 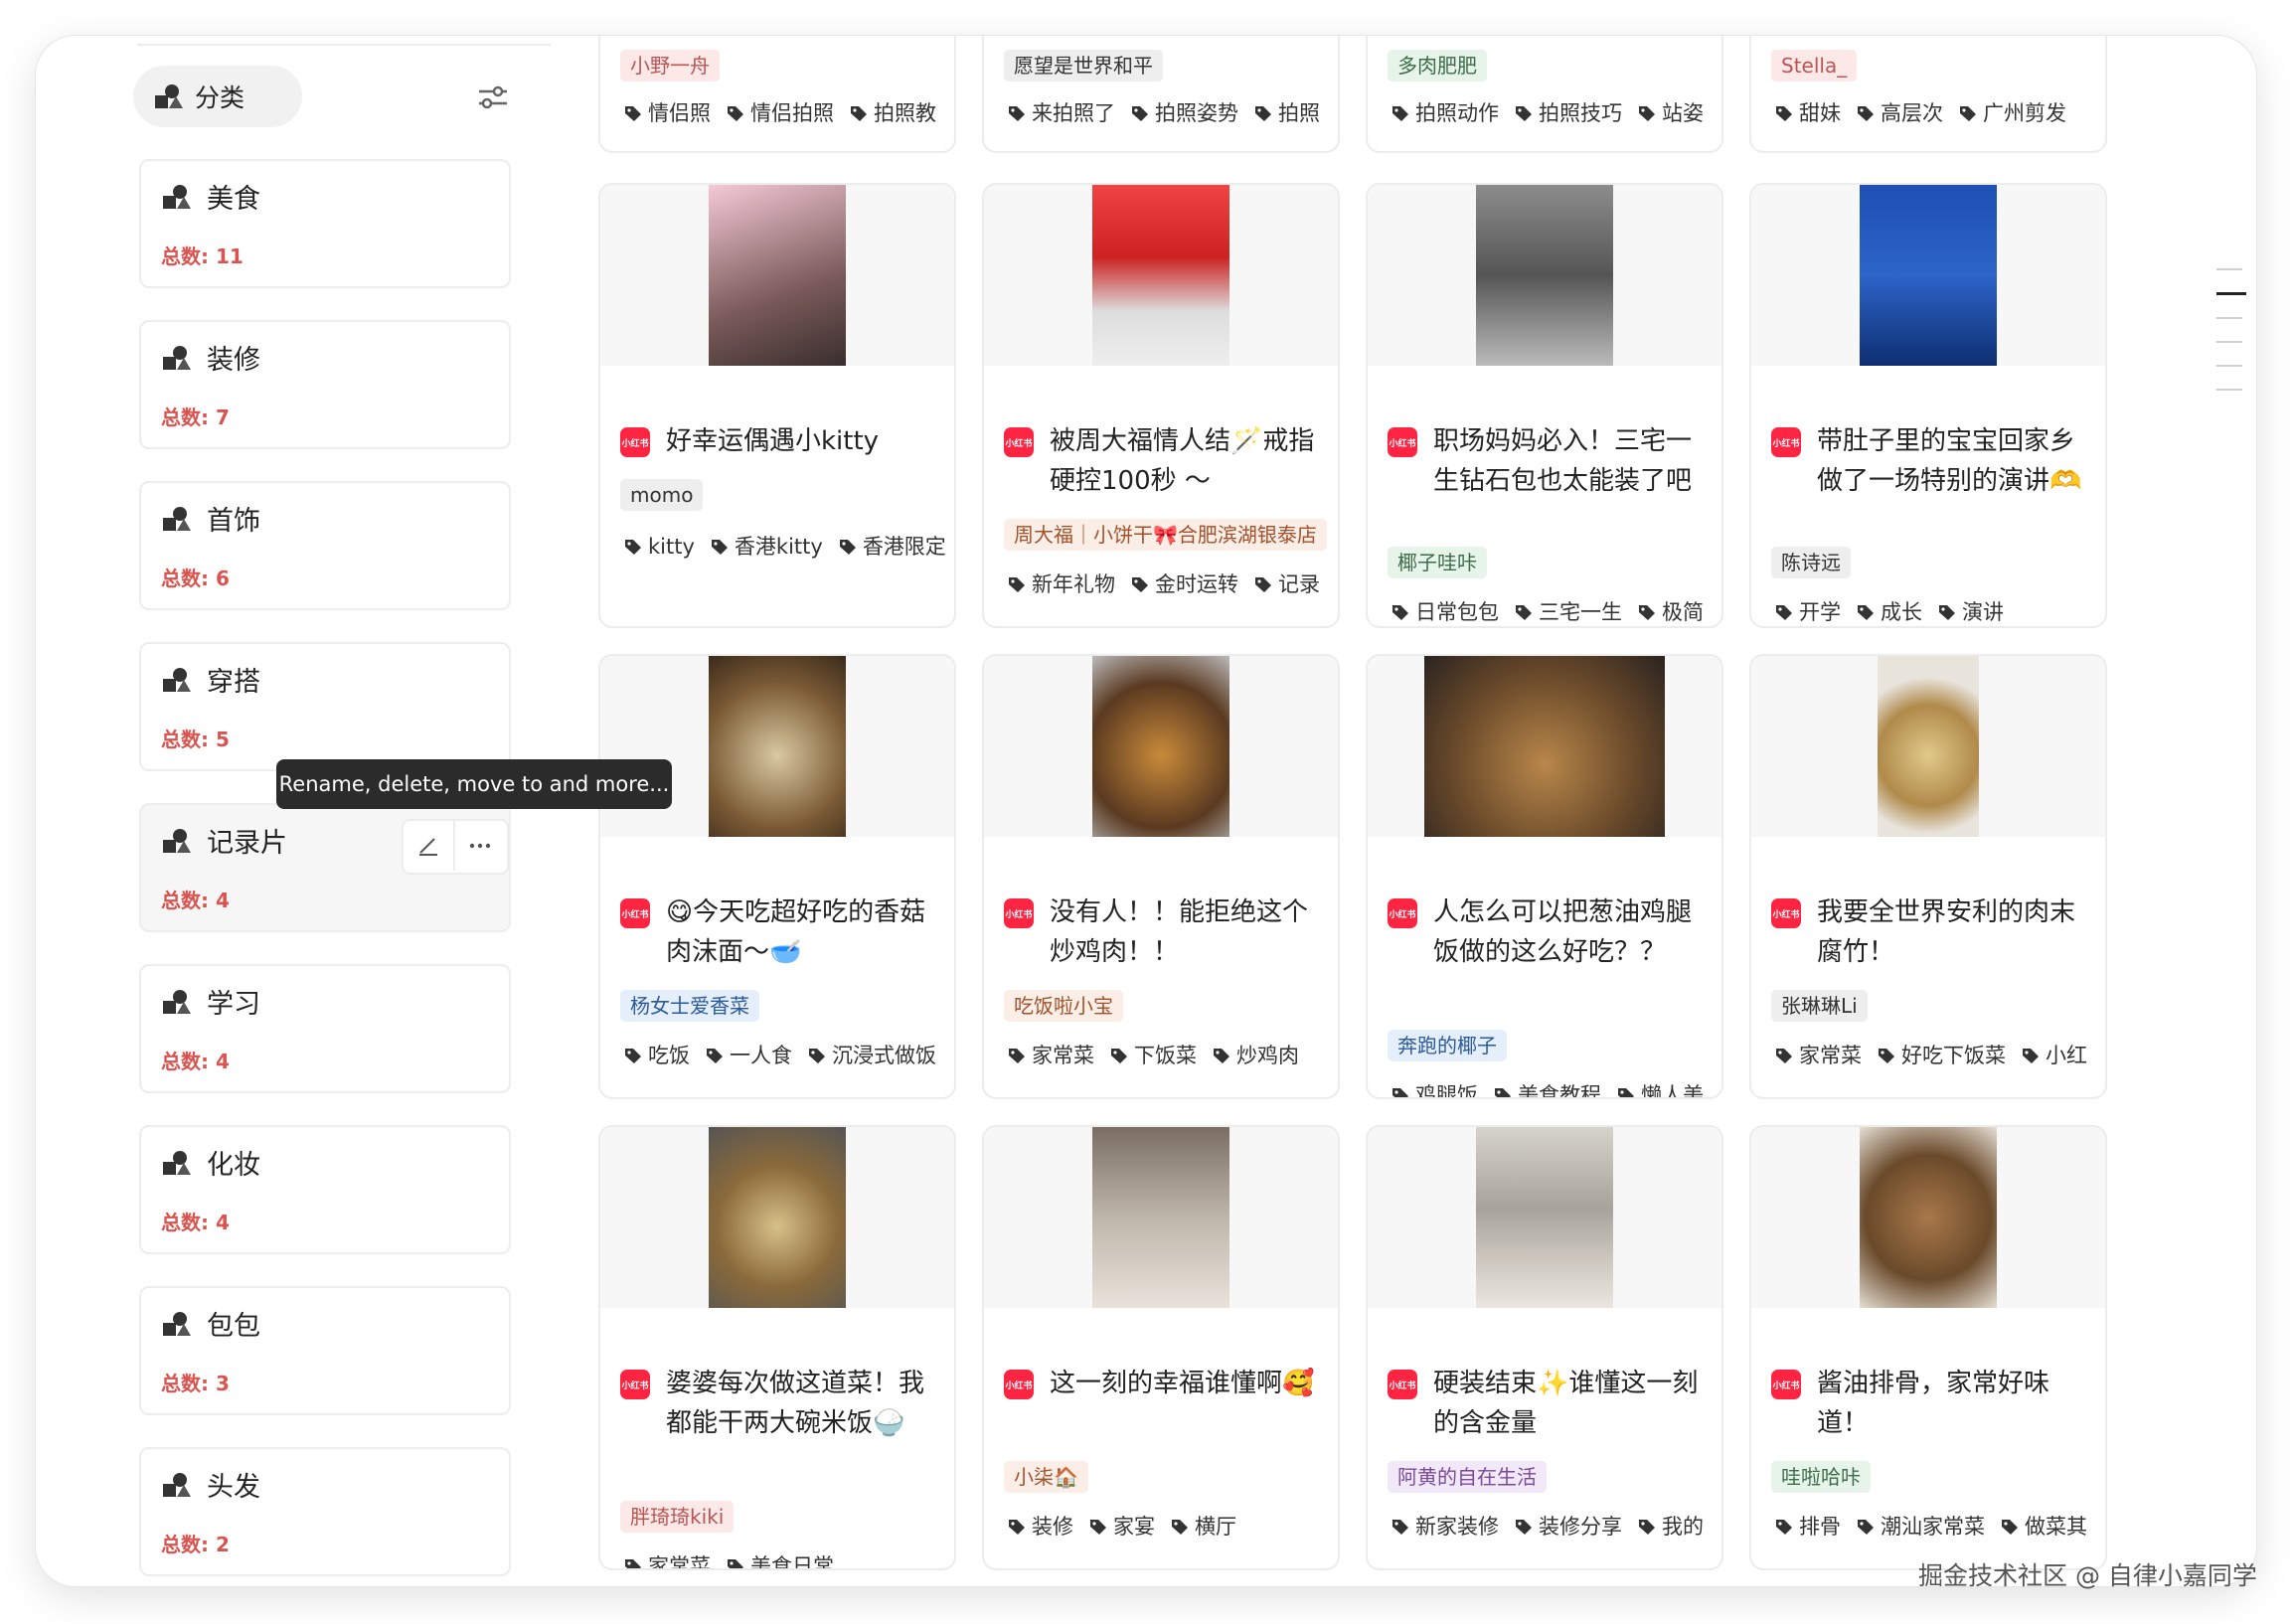 What do you see at coordinates (1046, 1477) in the screenshot?
I see `author-chip: 小柒🏠` at bounding box center [1046, 1477].